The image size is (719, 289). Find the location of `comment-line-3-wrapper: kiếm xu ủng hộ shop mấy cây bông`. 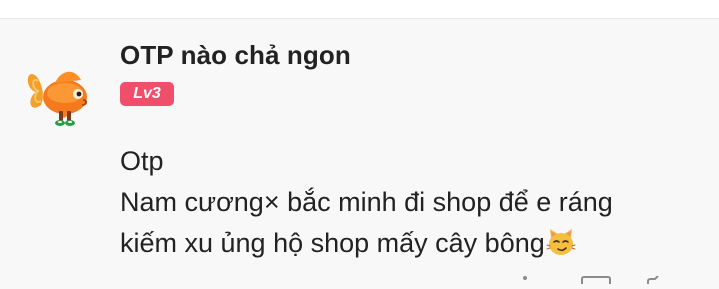

comment-line-3-wrapper: kiếm xu ủng hộ shop mấy cây bông is located at coordinates (410, 243).